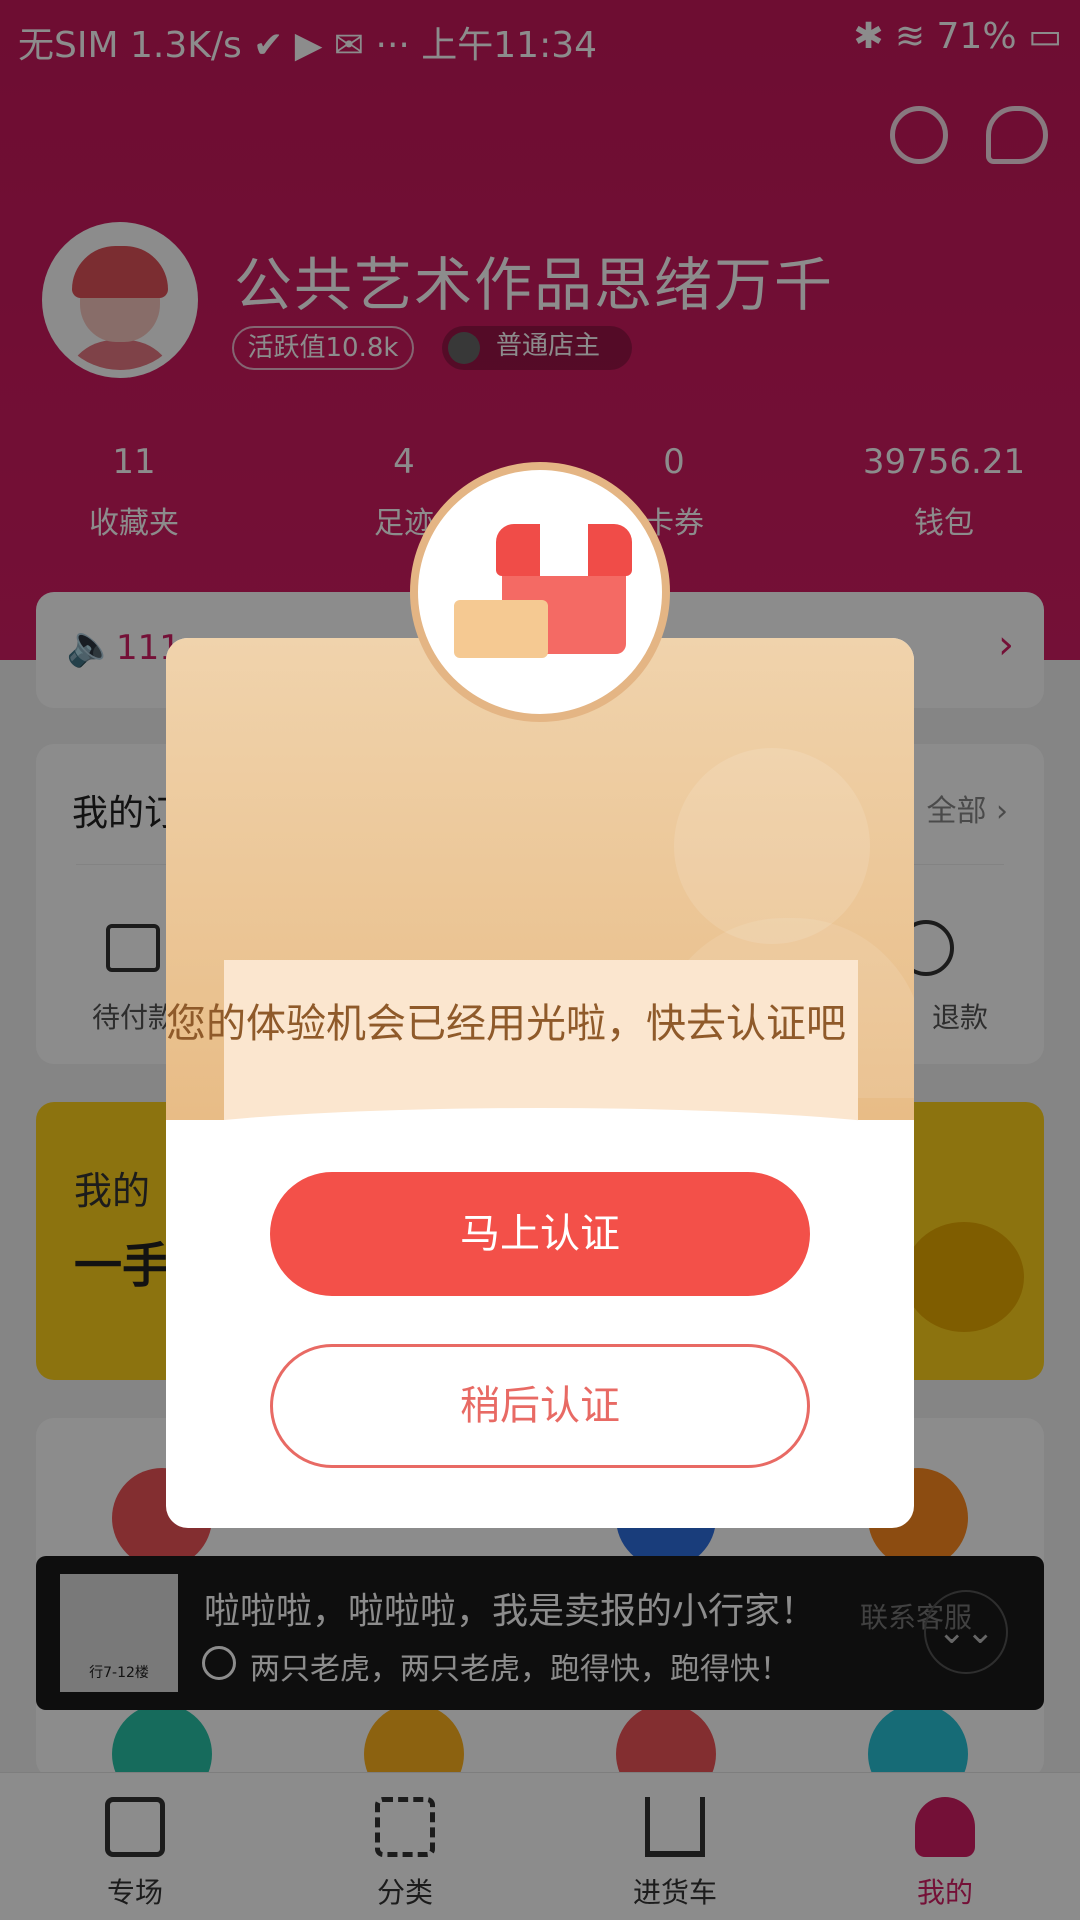 Image resolution: width=1080 pixels, height=1921 pixels. I want to click on verify-now-button: 马上认证, so click(540, 1234).